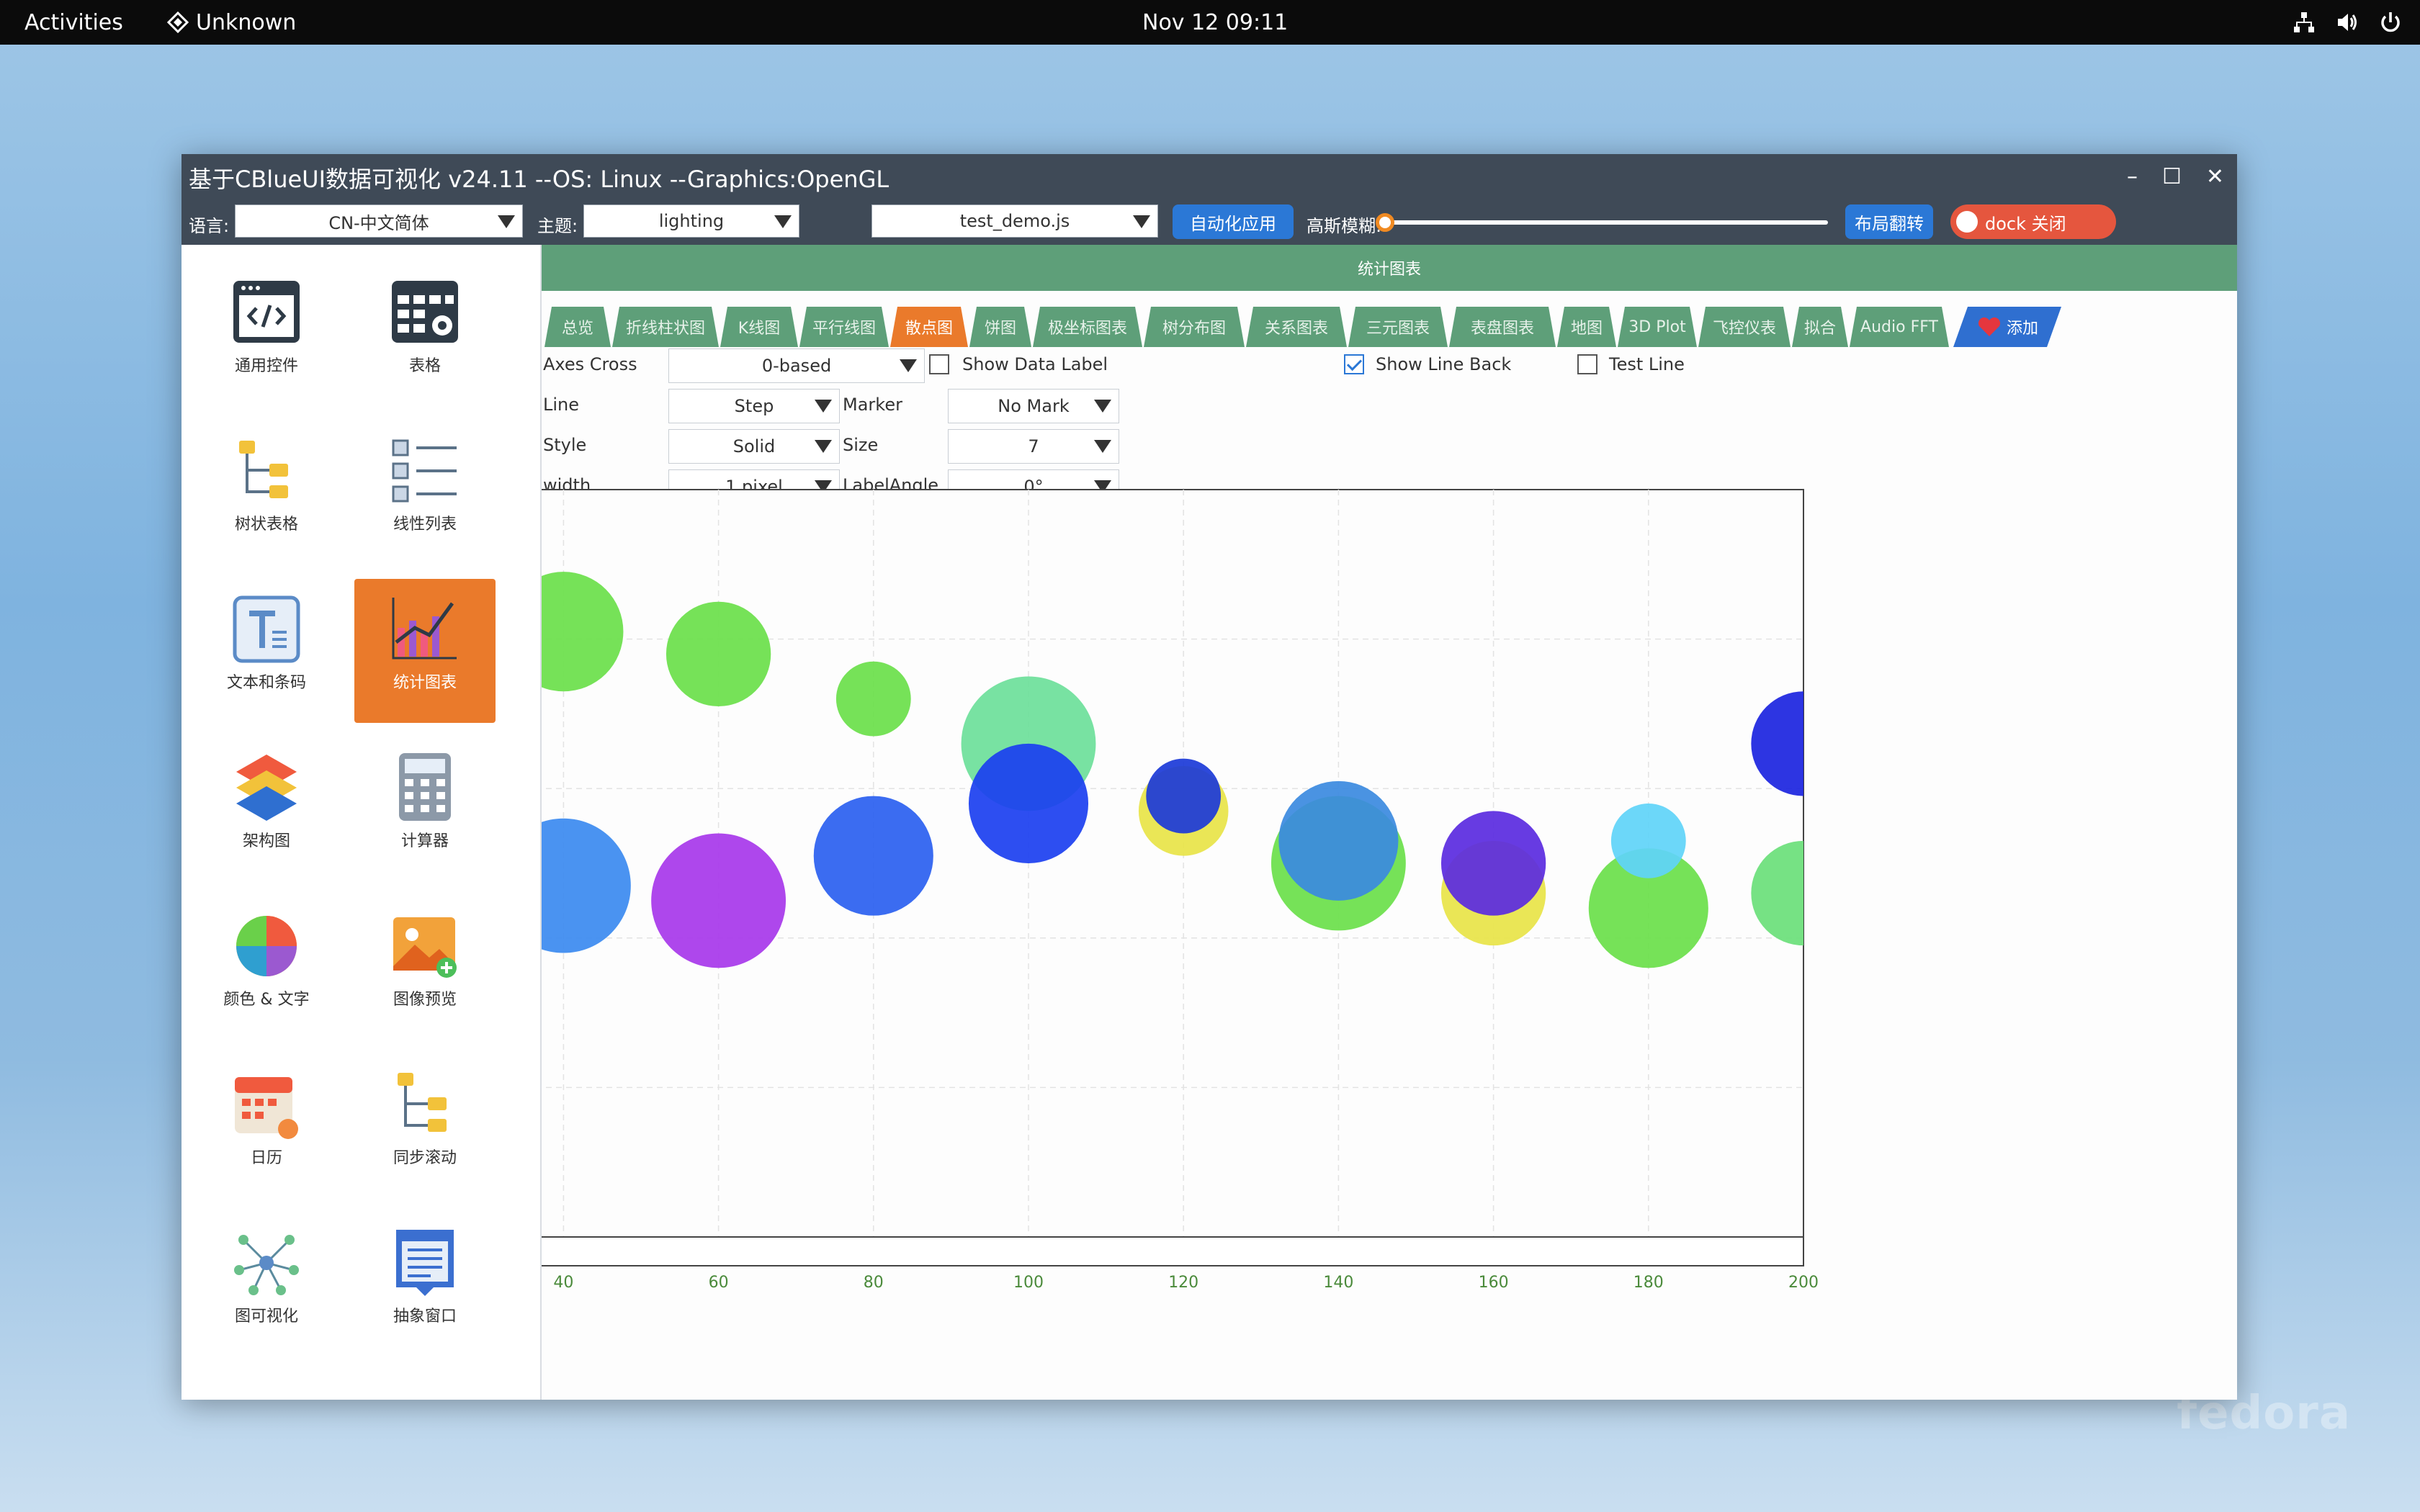 The width and height of the screenshot is (2420, 1512). I want to click on calculator-icon, so click(425, 787).